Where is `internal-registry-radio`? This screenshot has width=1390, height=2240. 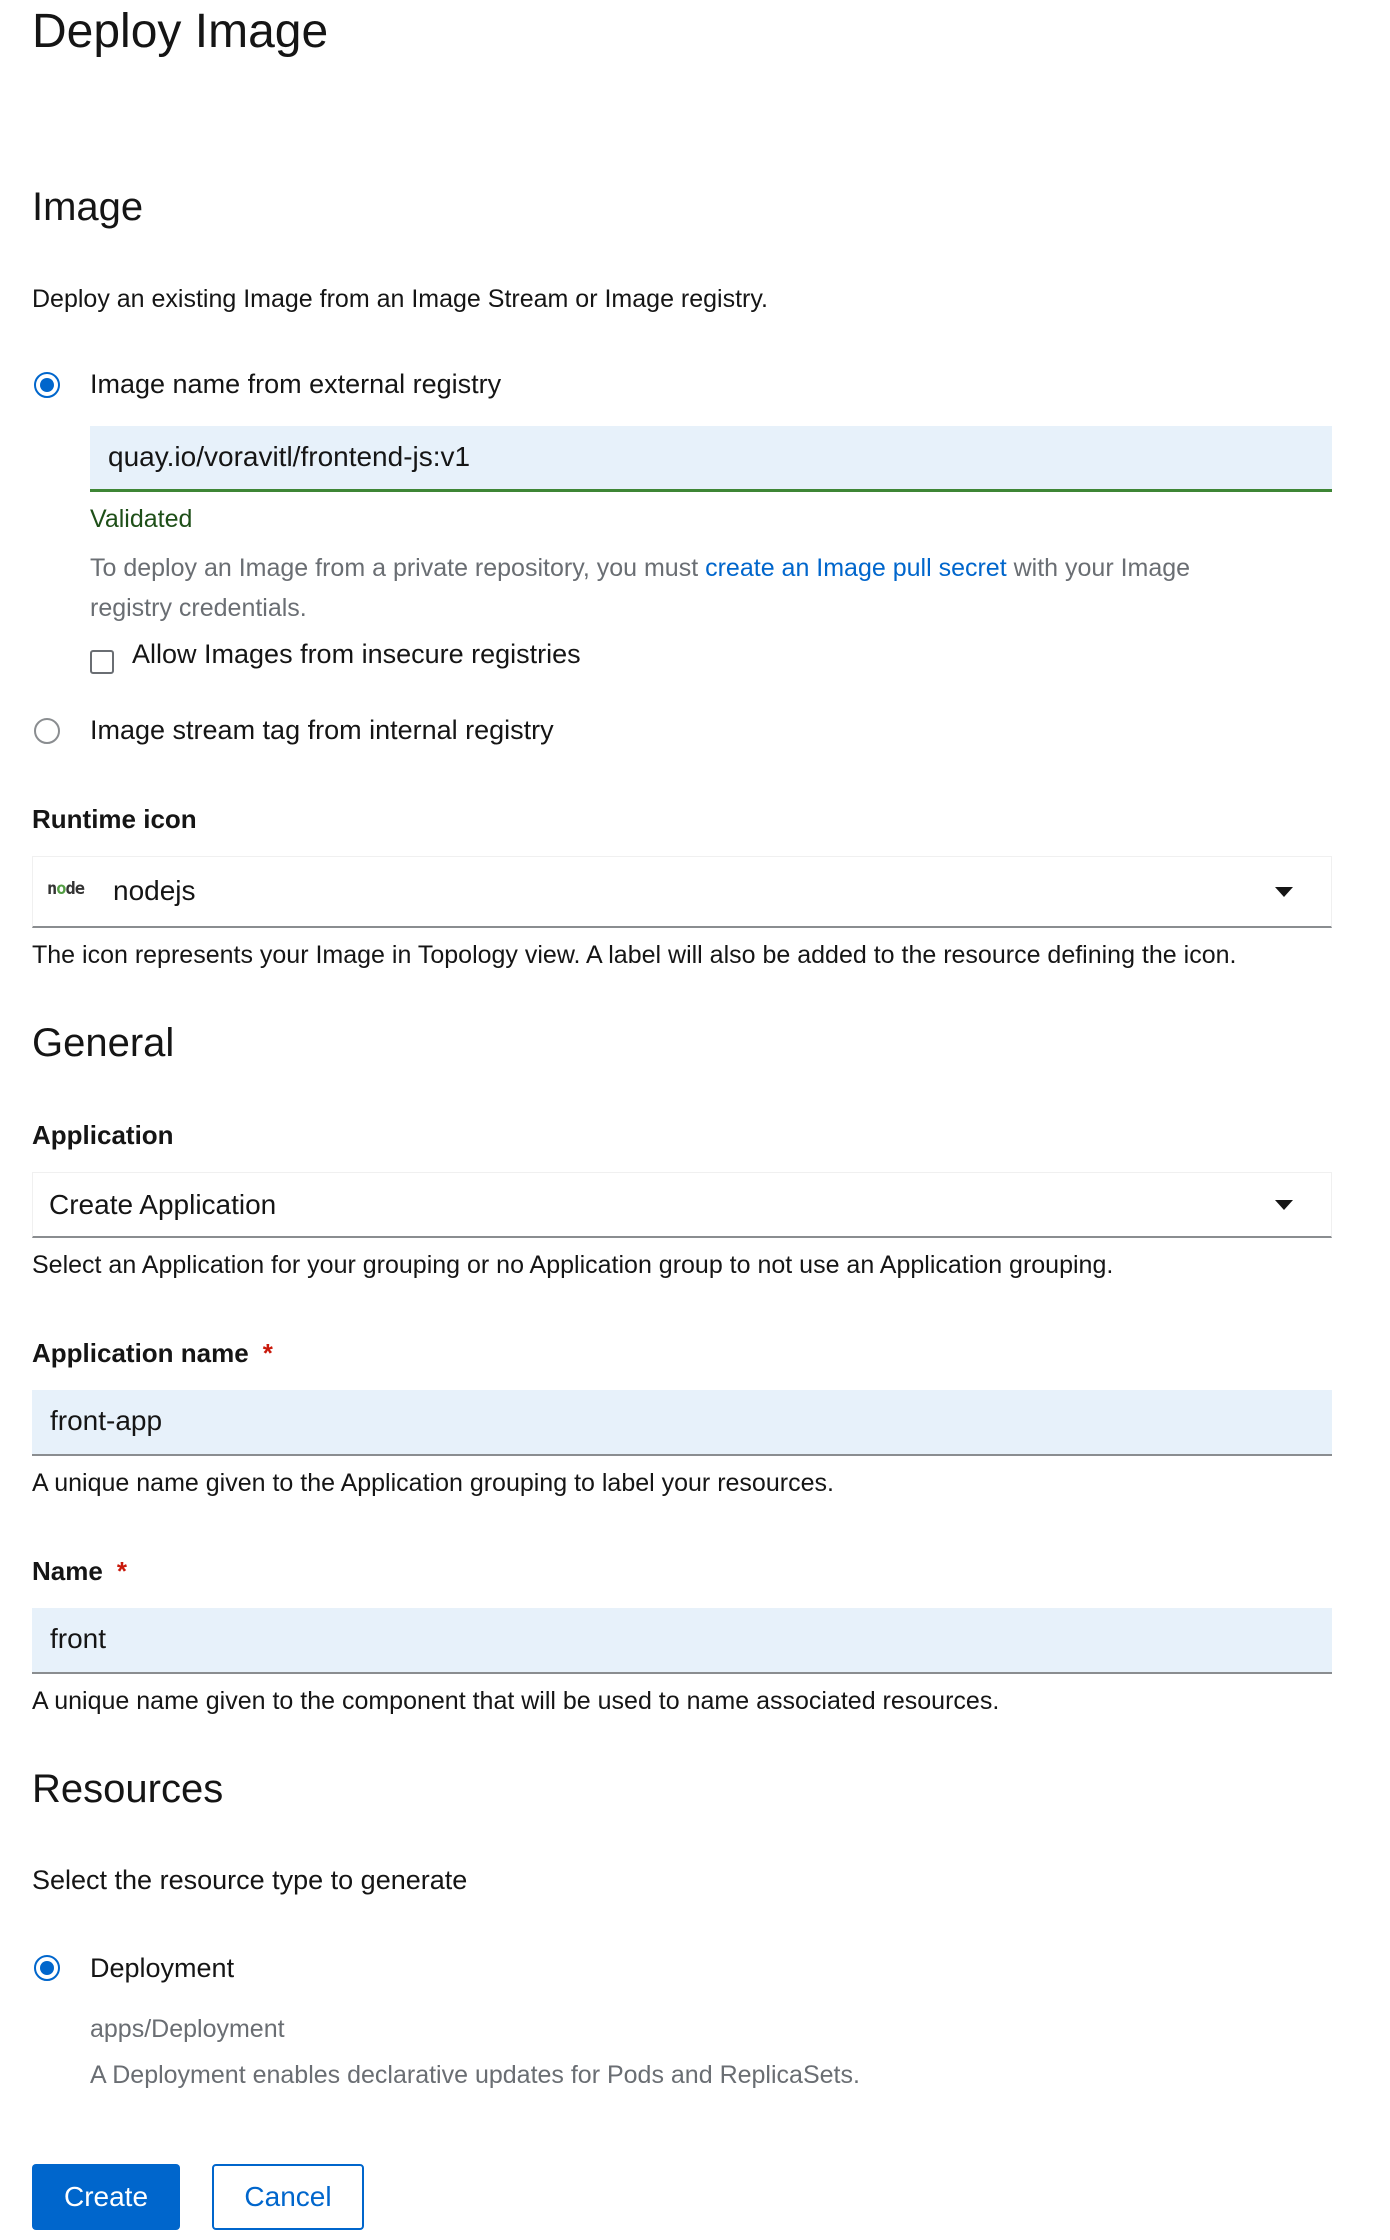 internal-registry-radio is located at coordinates (47, 731).